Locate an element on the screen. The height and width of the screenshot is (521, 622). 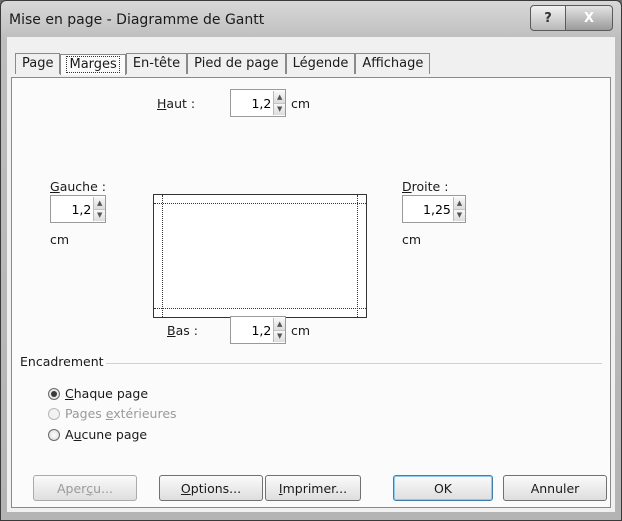
tab-label: En-tête is located at coordinates (156, 63).